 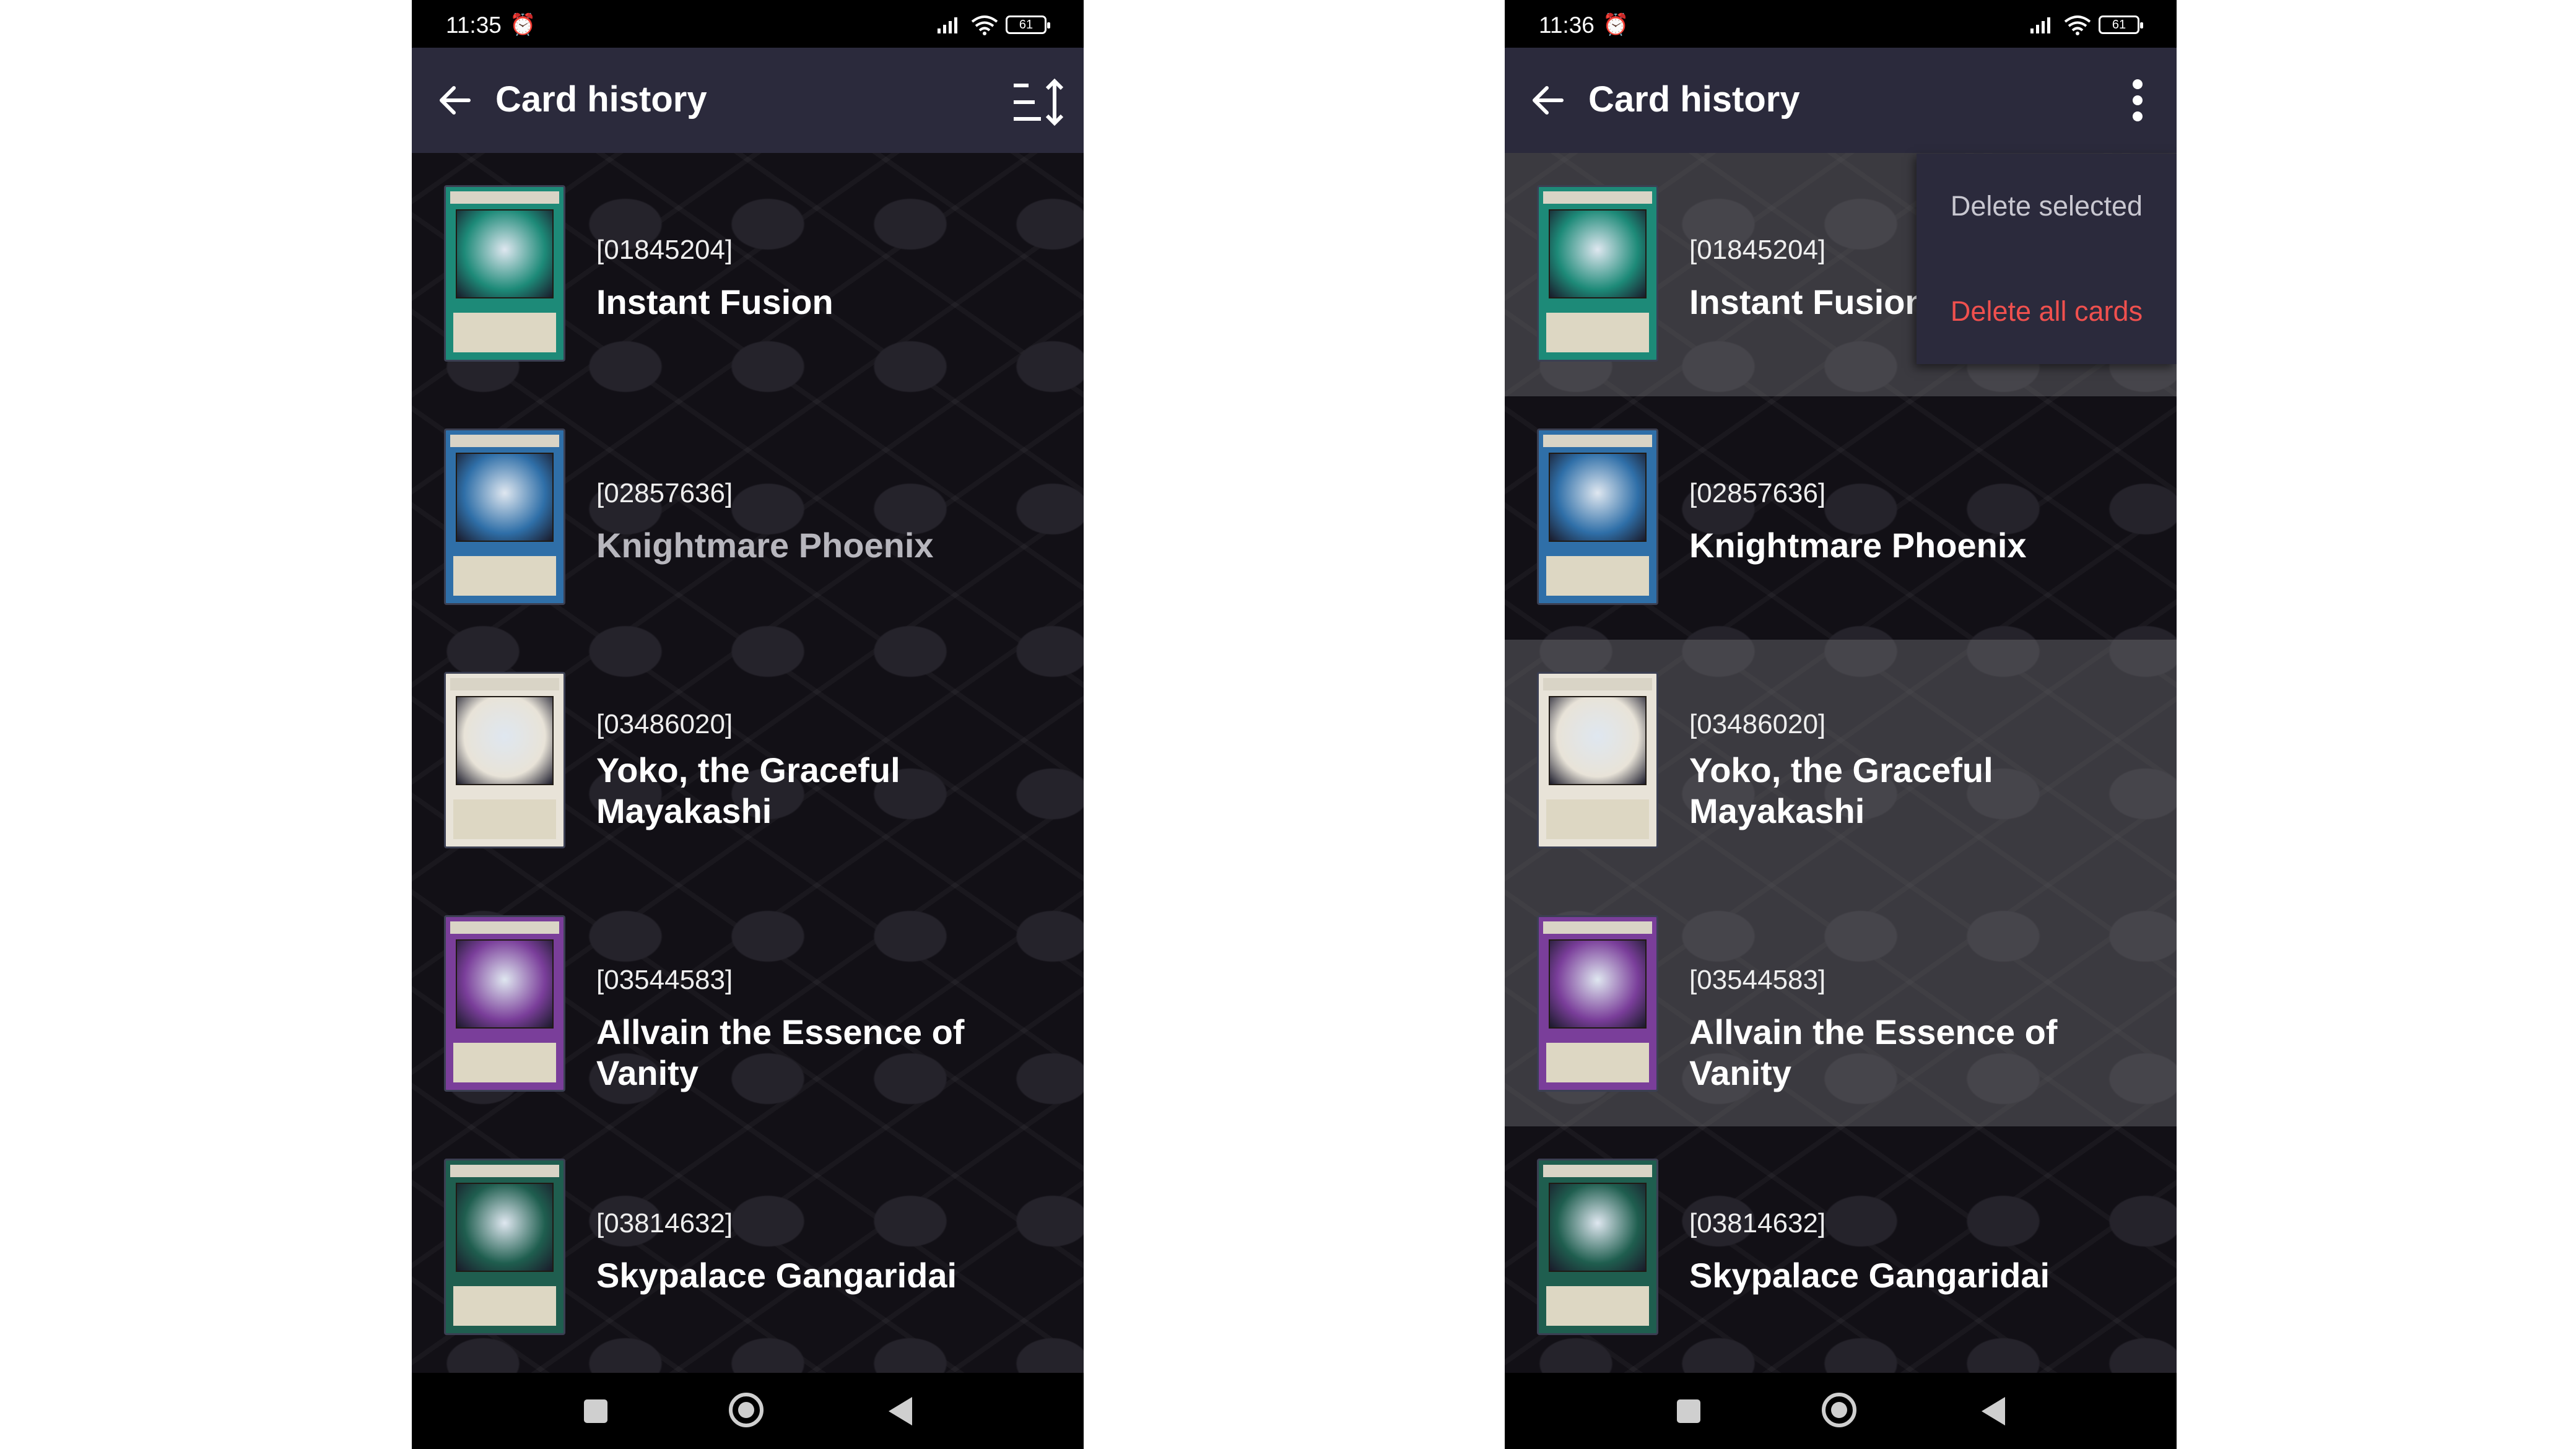 What do you see at coordinates (1567, 25) in the screenshot?
I see `status-time: 11:36` at bounding box center [1567, 25].